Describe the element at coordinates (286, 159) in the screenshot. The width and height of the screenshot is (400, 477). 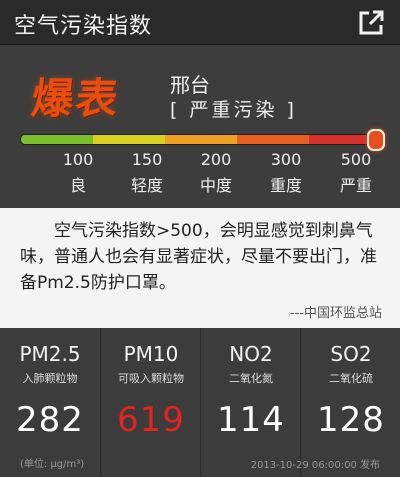
I see `tick-value: 300` at that location.